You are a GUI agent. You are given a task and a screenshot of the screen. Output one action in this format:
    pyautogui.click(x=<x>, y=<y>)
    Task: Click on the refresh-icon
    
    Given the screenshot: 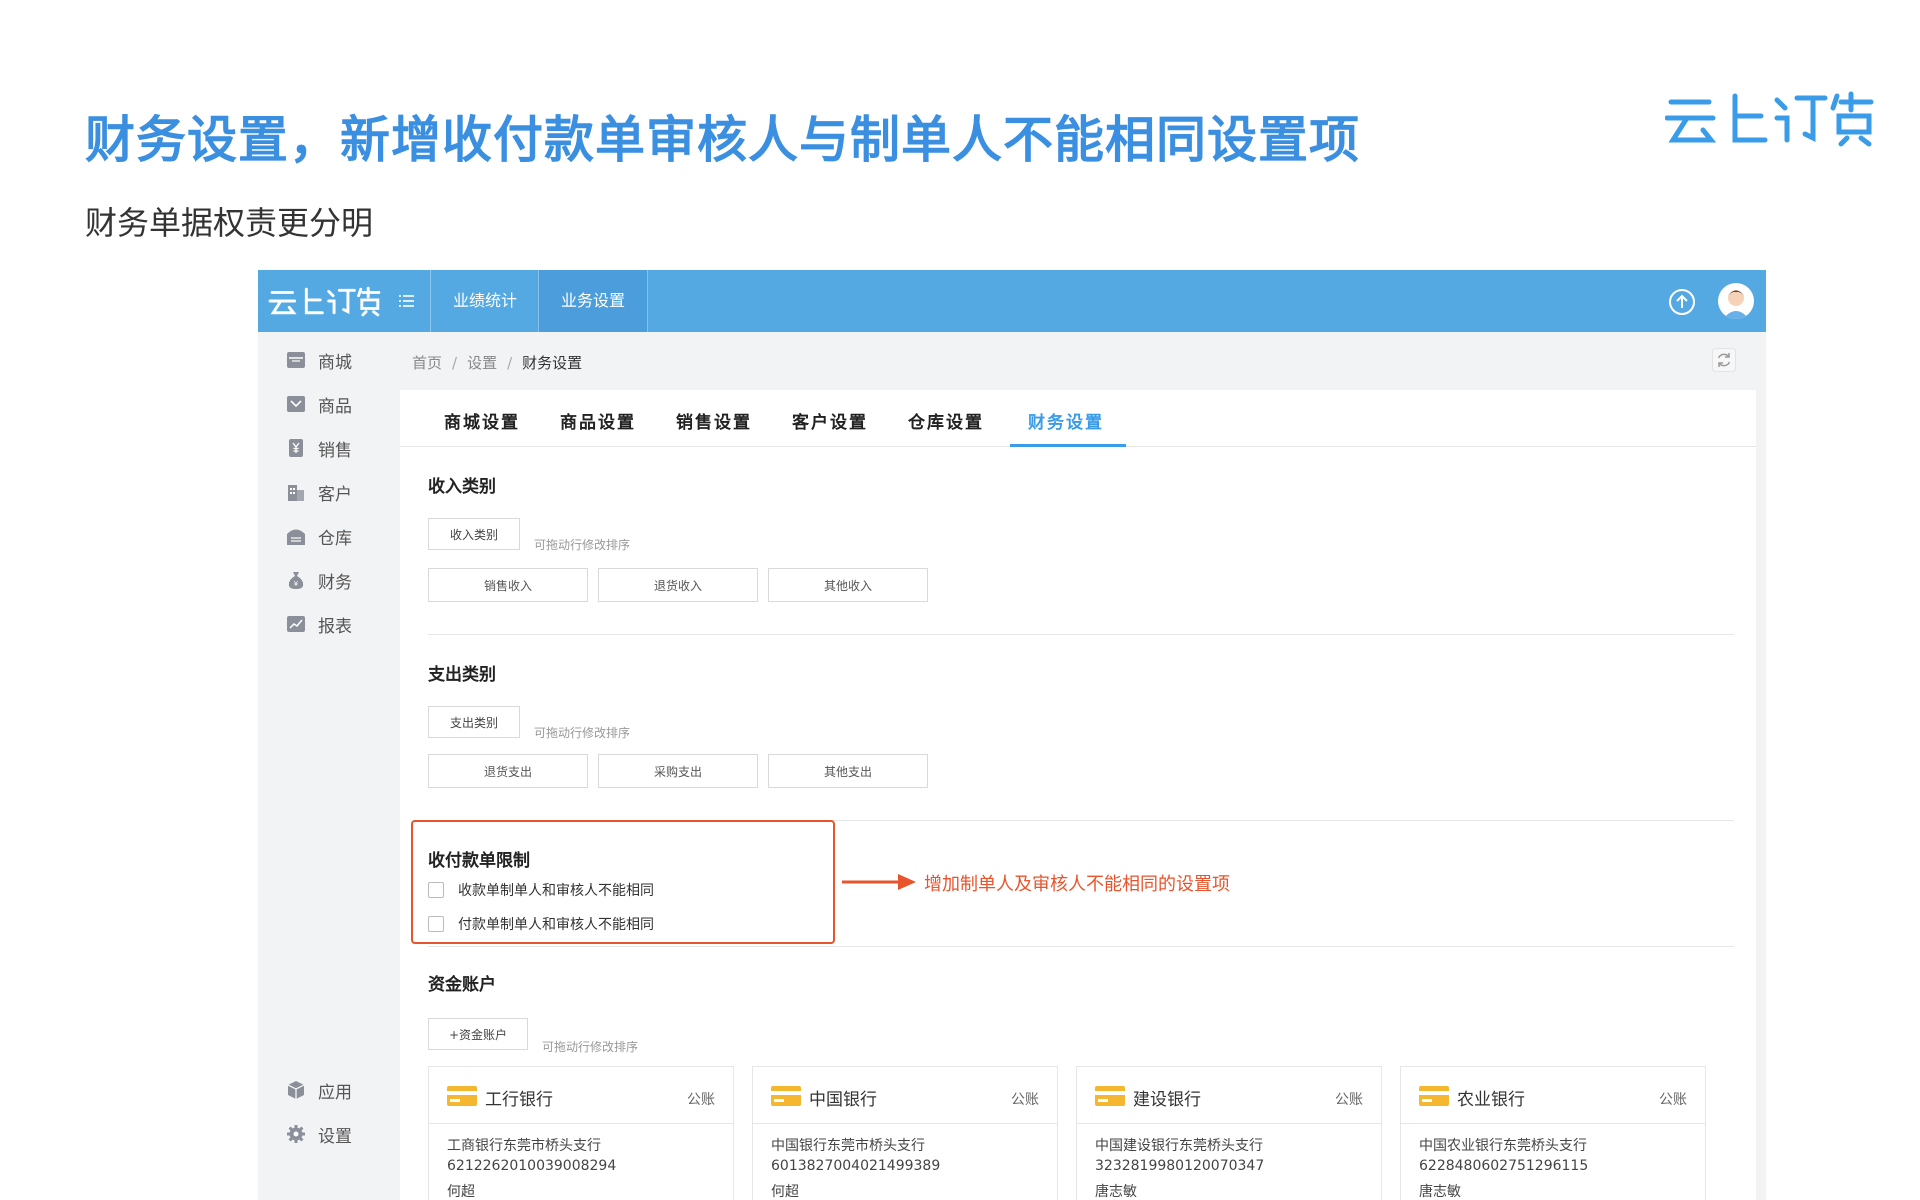 What is the action you would take?
    pyautogui.click(x=1724, y=360)
    